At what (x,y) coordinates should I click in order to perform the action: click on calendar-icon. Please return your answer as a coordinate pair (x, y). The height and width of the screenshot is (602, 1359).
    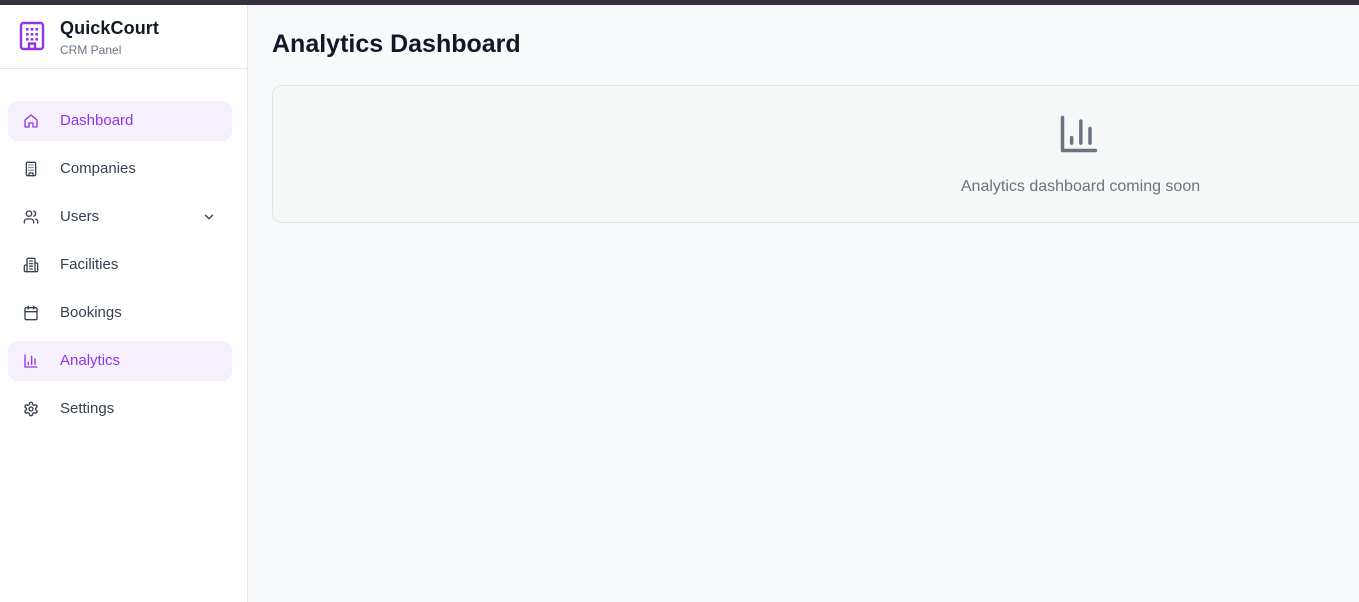
    Looking at the image, I should click on (31, 313).